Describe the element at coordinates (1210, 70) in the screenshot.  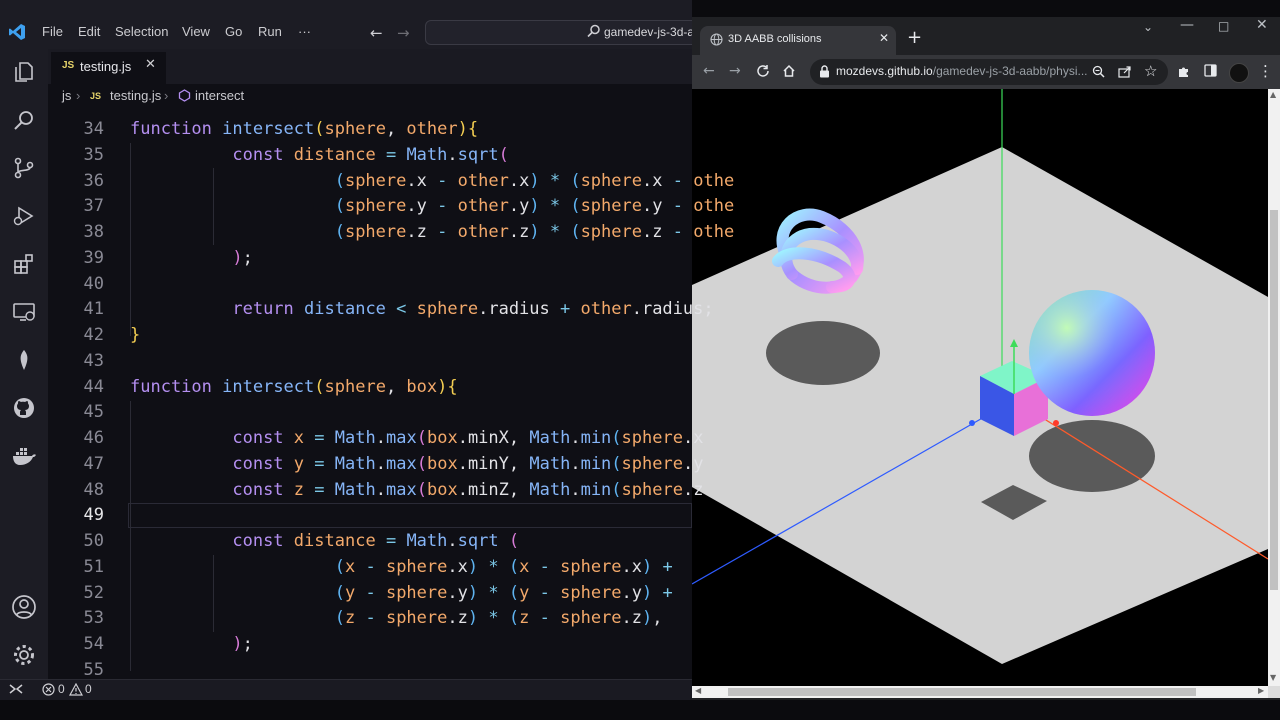
I see `side-panel-icon` at that location.